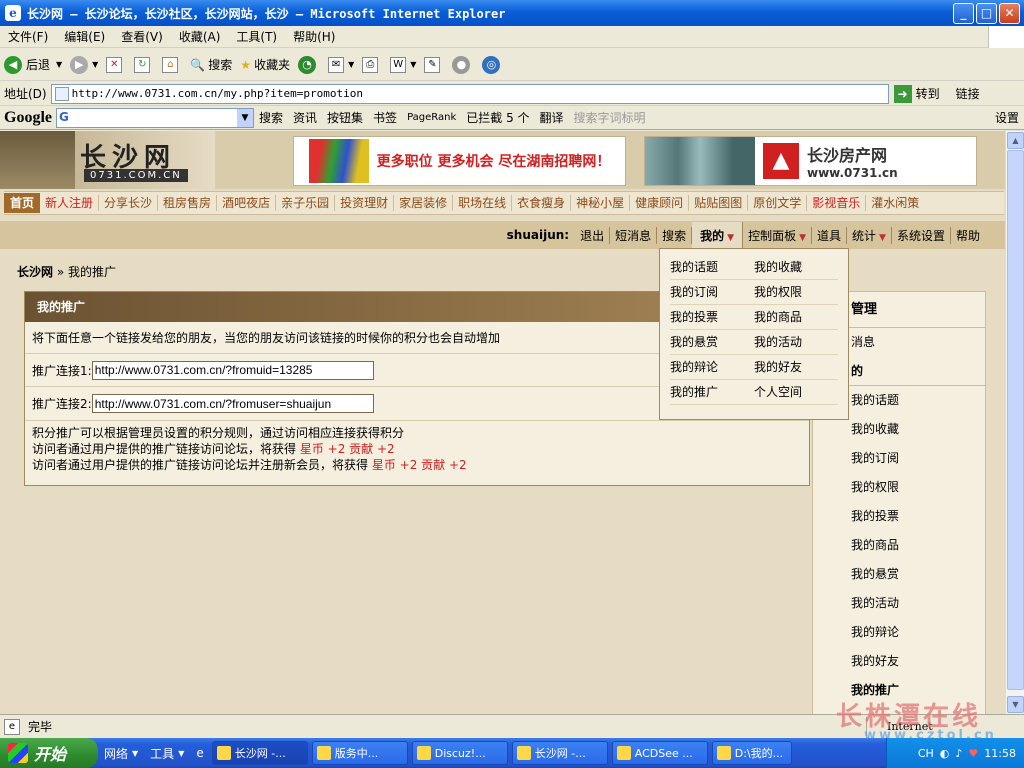 The height and width of the screenshot is (768, 1024). Describe the element at coordinates (483, 203) in the screenshot. I see `nav-item: 职场在线` at that location.